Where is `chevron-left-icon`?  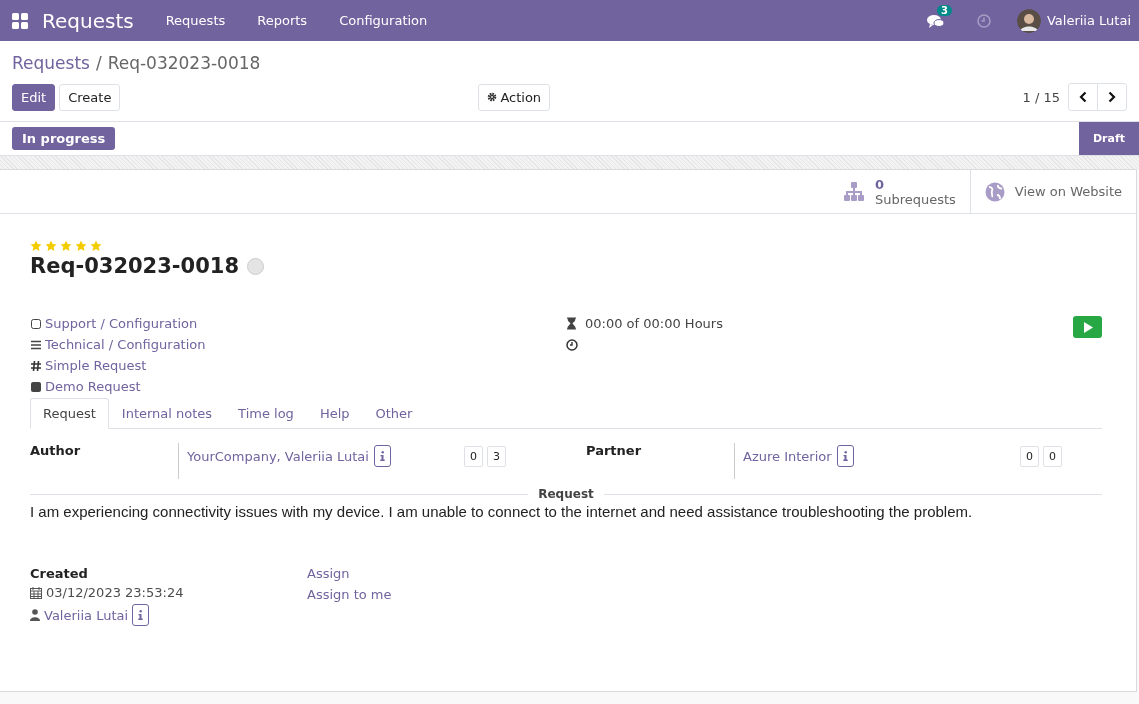 chevron-left-icon is located at coordinates (1083, 97).